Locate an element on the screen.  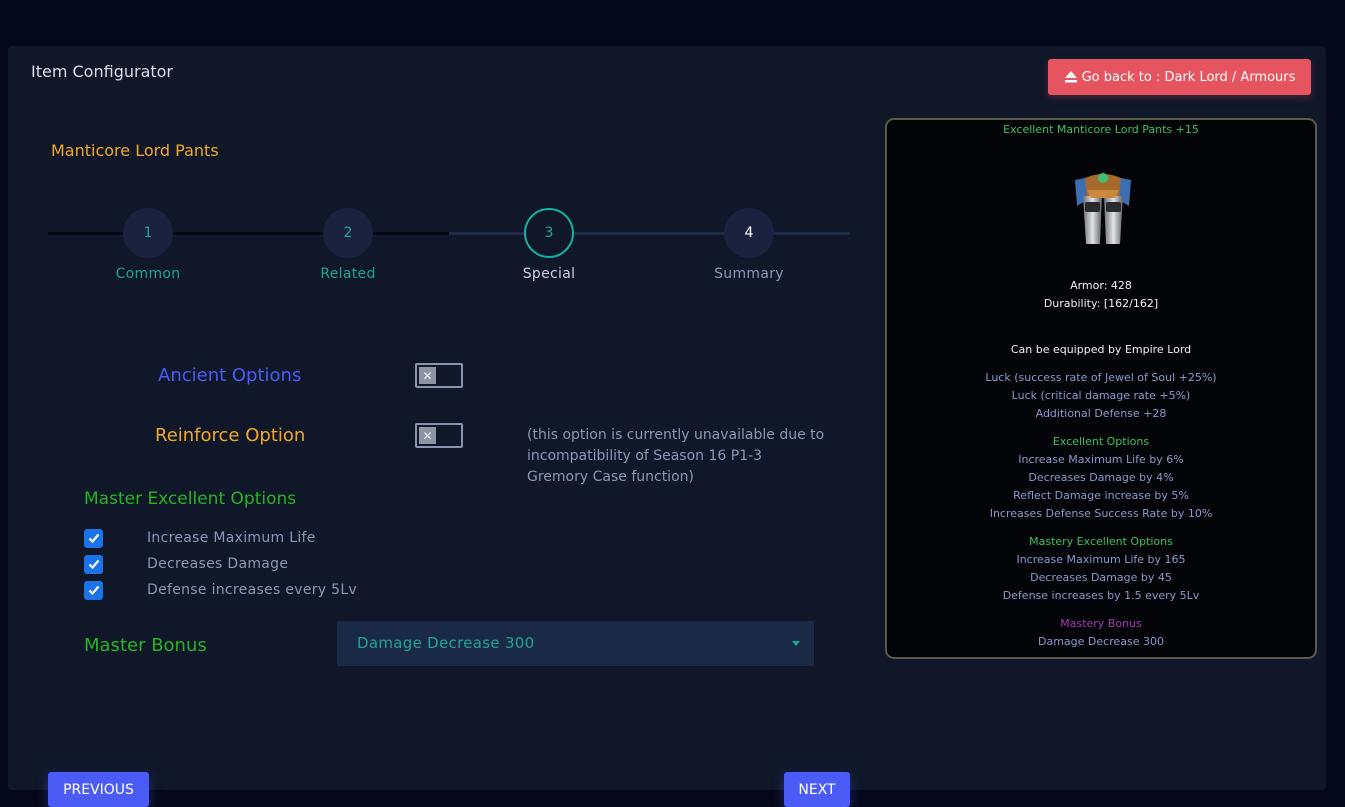
step-related: 2 Related is located at coordinates (348, 245).